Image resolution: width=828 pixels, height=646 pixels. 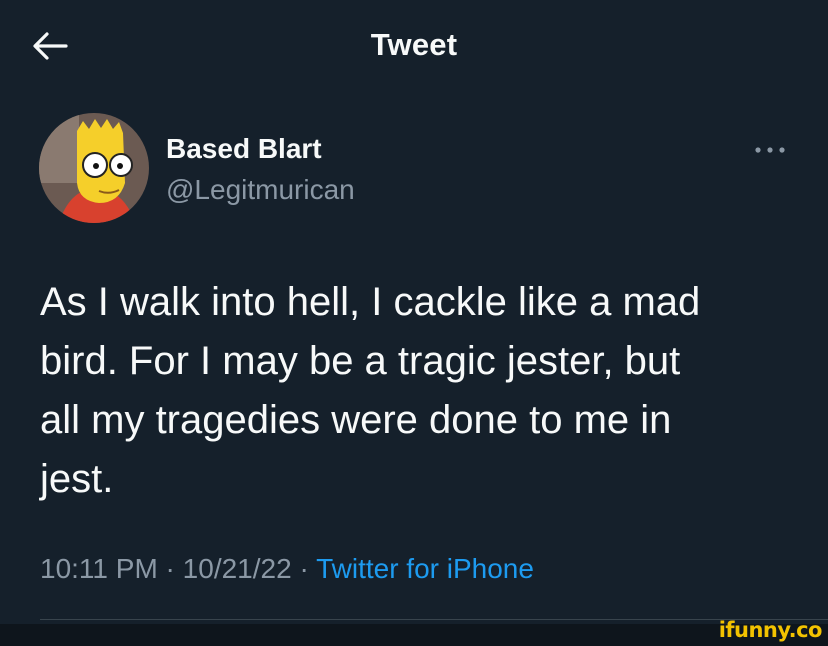 I want to click on tweet-metadata: 10:11 PM · 10/21/22 · Twitter for iPhone, so click(x=287, y=569).